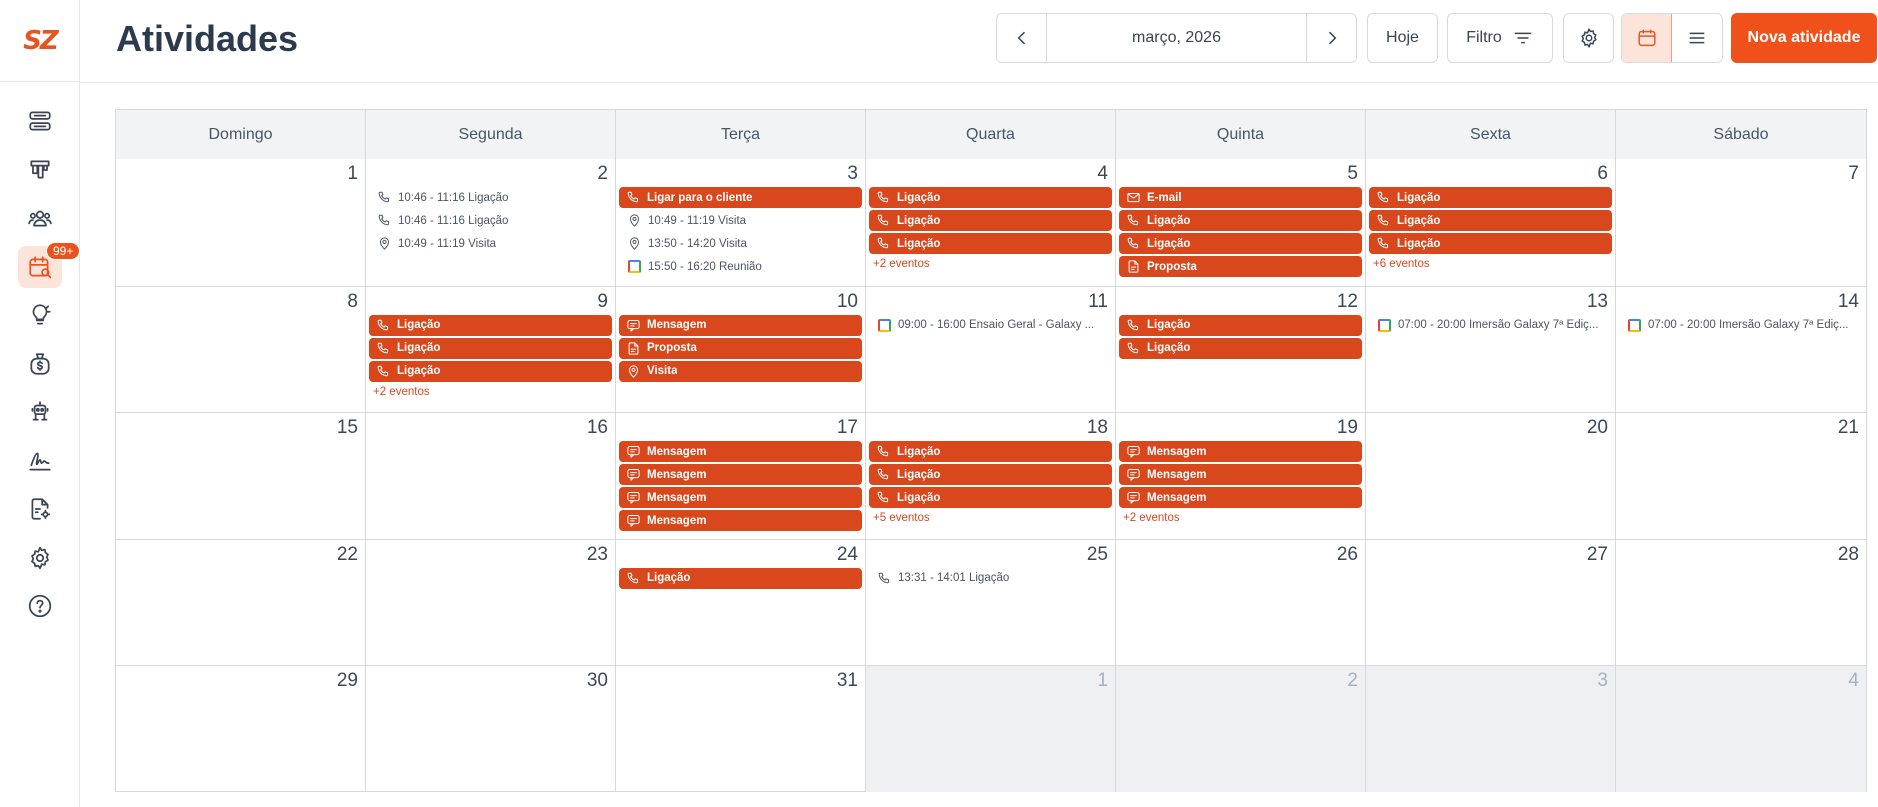 Image resolution: width=1878 pixels, height=807 pixels. Describe the element at coordinates (40, 364) in the screenshot. I see `sidebar-item-money-bag` at that location.